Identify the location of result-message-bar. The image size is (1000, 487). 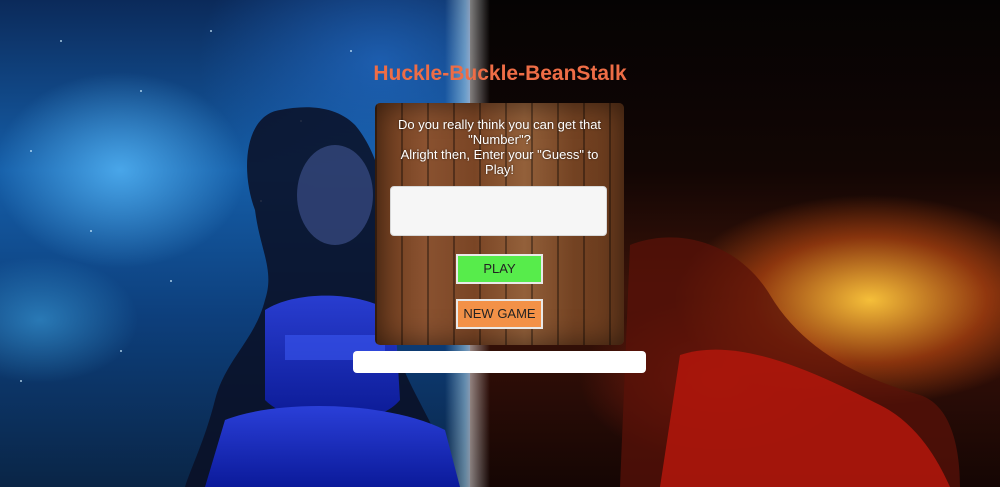
(499, 362).